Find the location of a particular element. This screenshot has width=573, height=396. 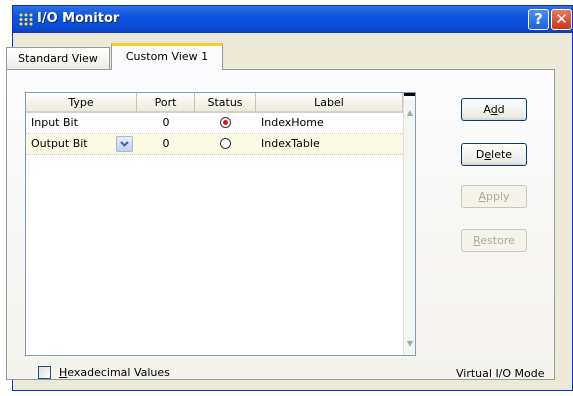

status-on-indicator is located at coordinates (225, 122).